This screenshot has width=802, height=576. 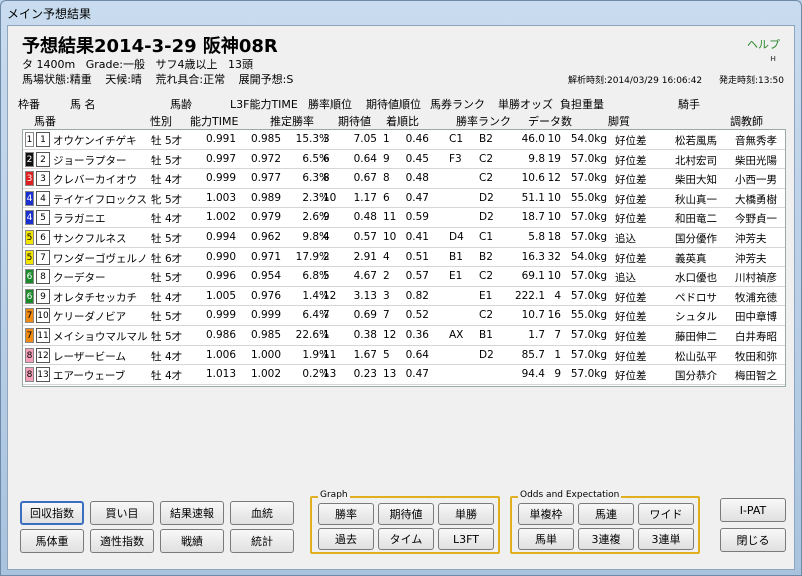 What do you see at coordinates (619, 121) in the screenshot?
I see `column-header: 脚質` at bounding box center [619, 121].